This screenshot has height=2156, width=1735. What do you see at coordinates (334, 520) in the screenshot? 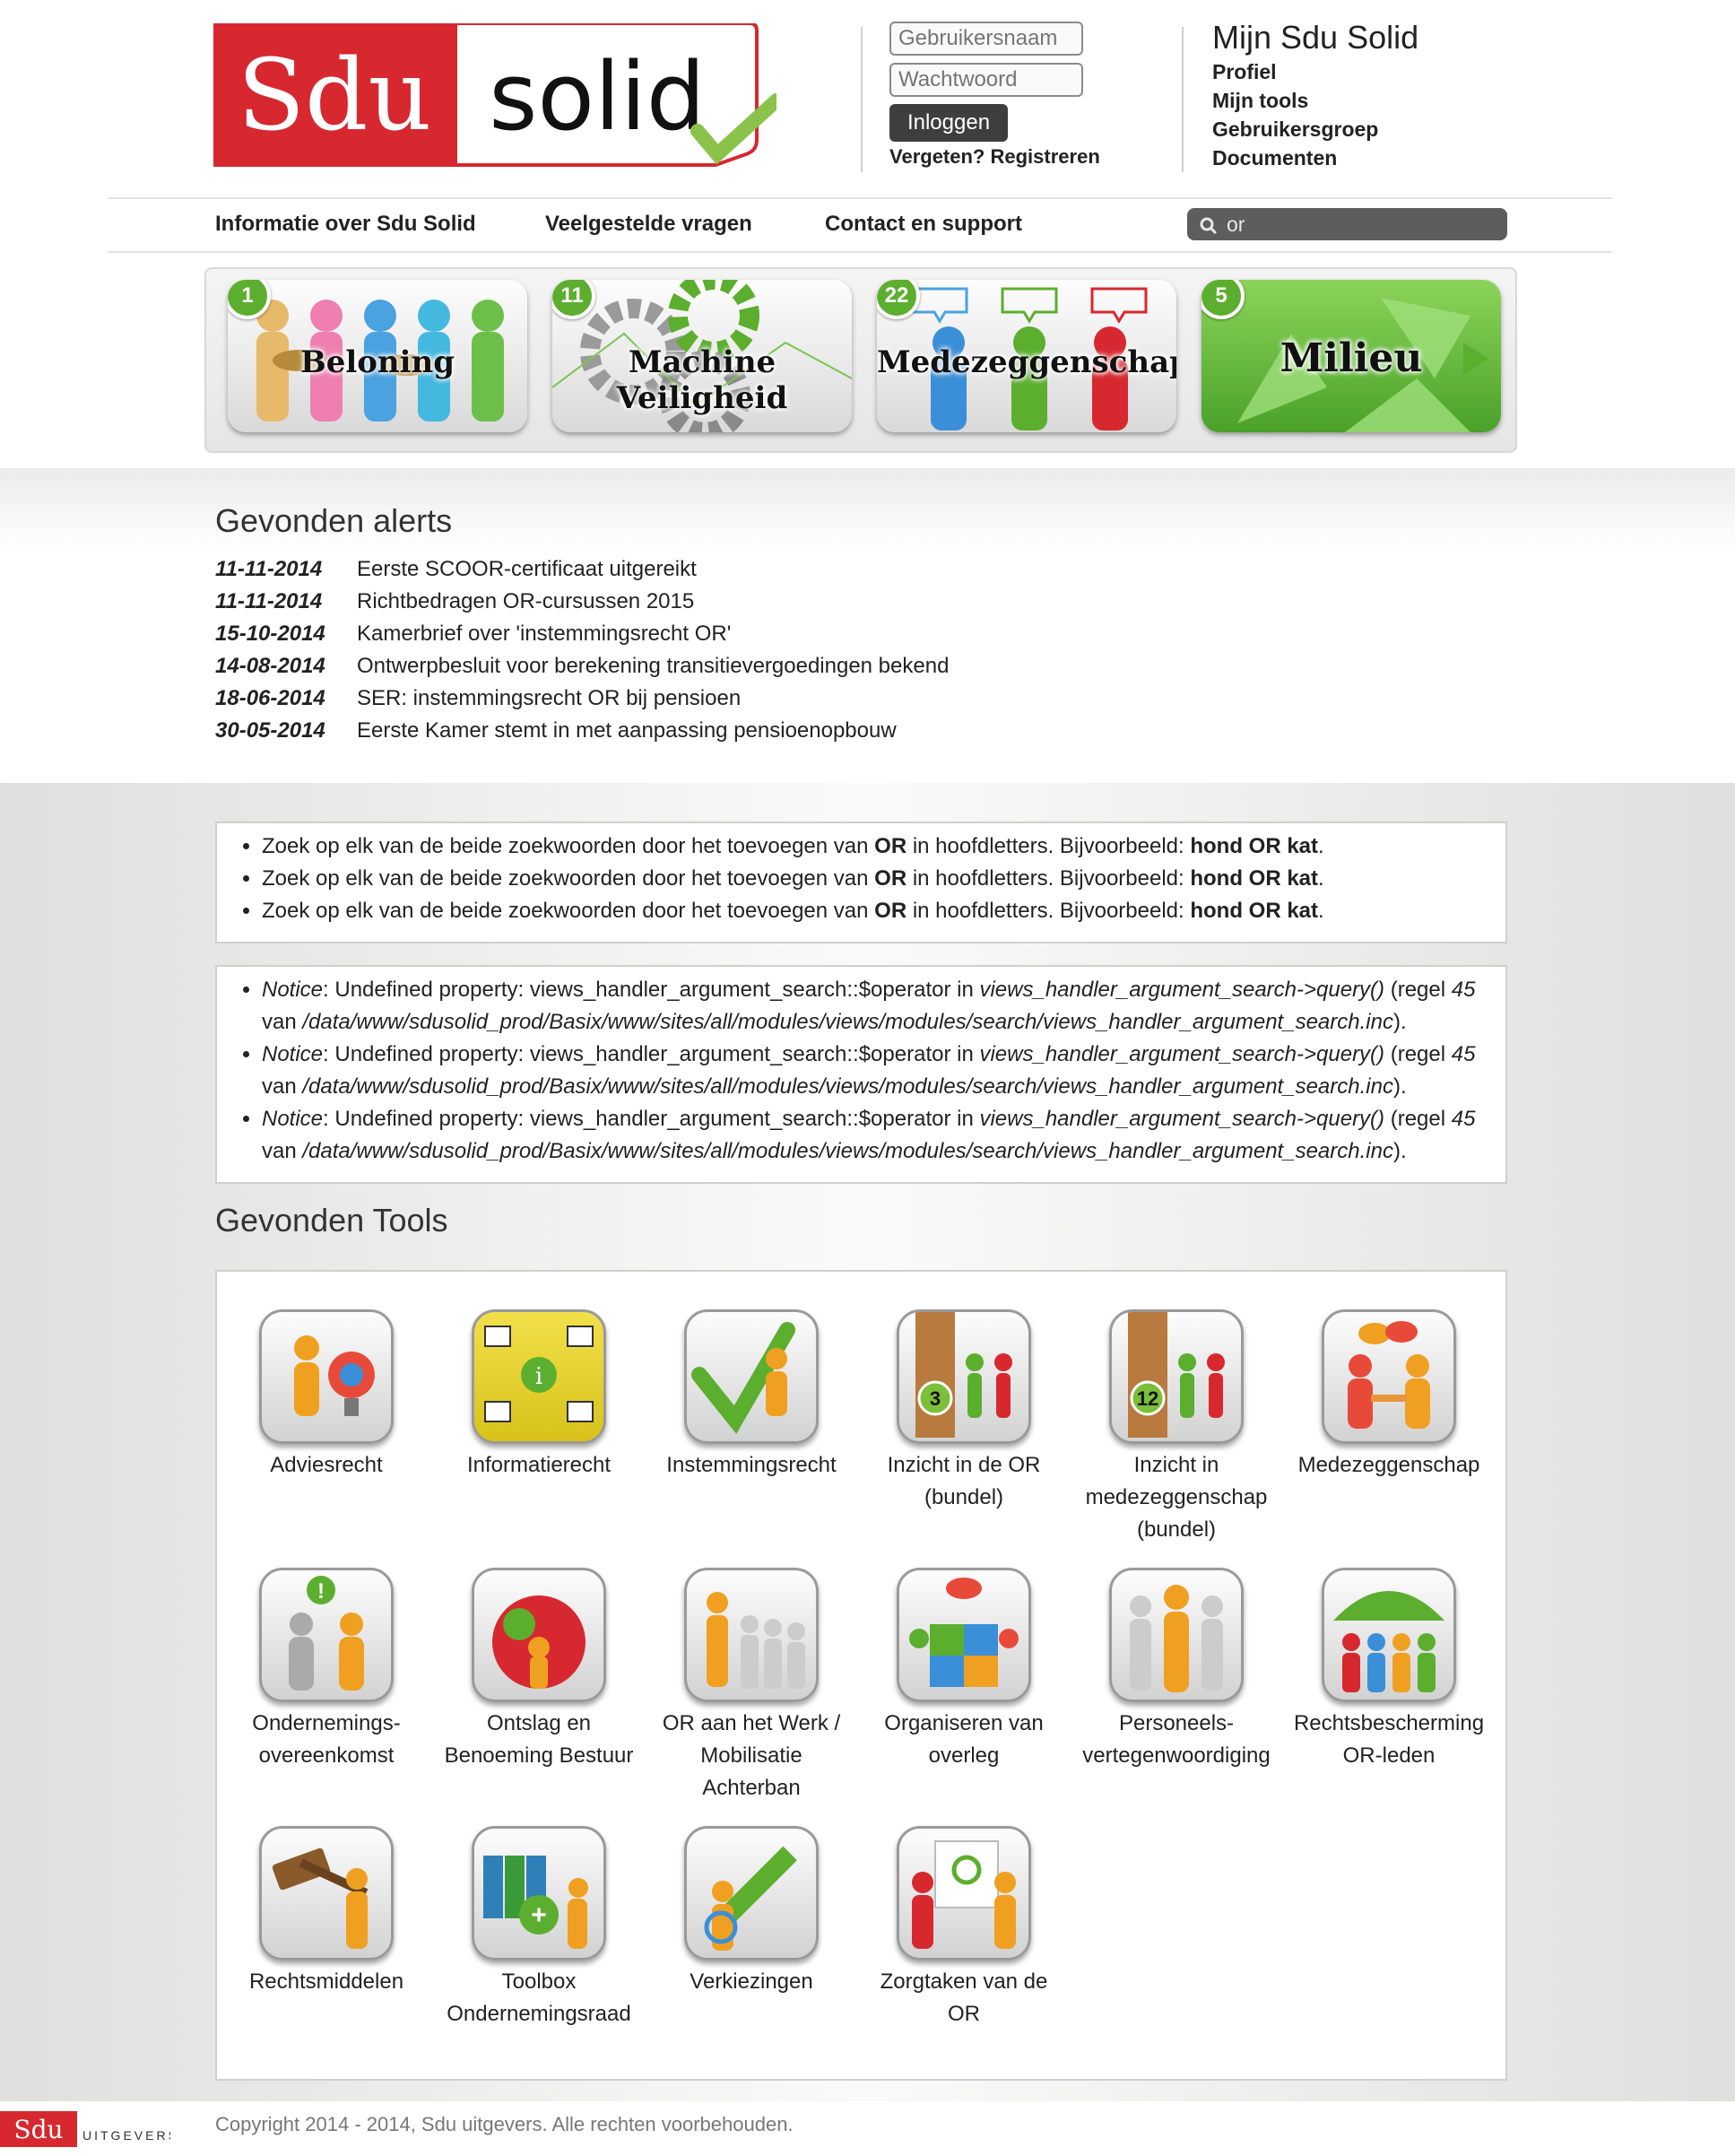
I see `alerts-heading: Gevonden alerts` at bounding box center [334, 520].